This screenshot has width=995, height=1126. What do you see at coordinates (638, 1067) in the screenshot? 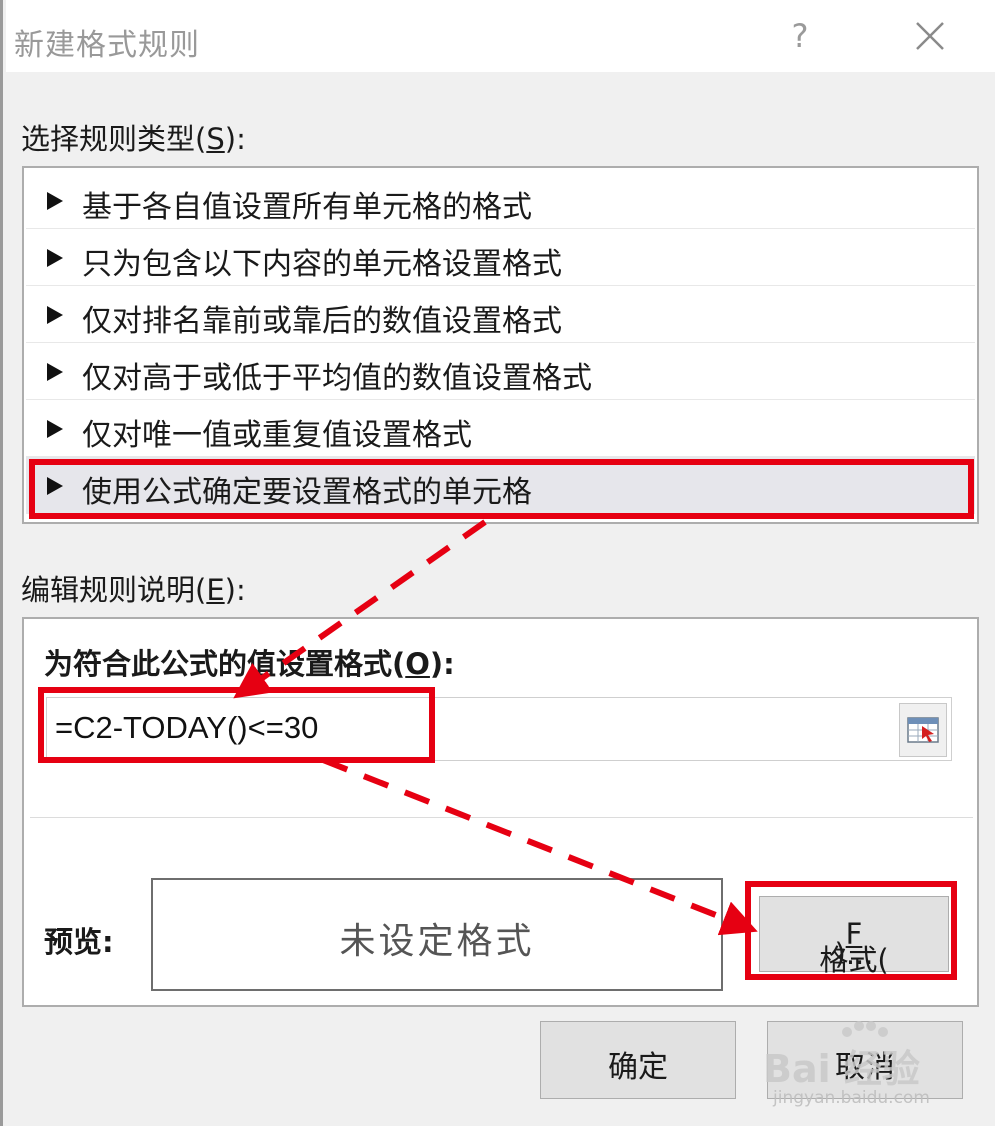
I see `ok-button-label: 确定` at bounding box center [638, 1067].